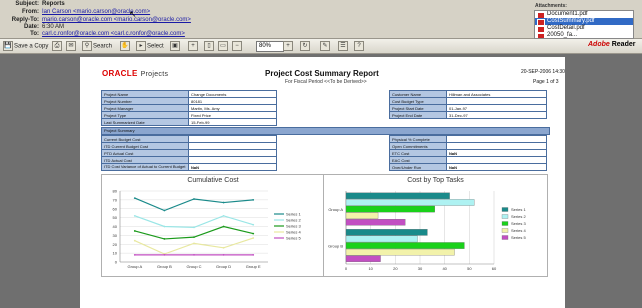 The image size is (642, 308). Describe the element at coordinates (469, 268) in the screenshot. I see `x-tick-label: 50` at that location.